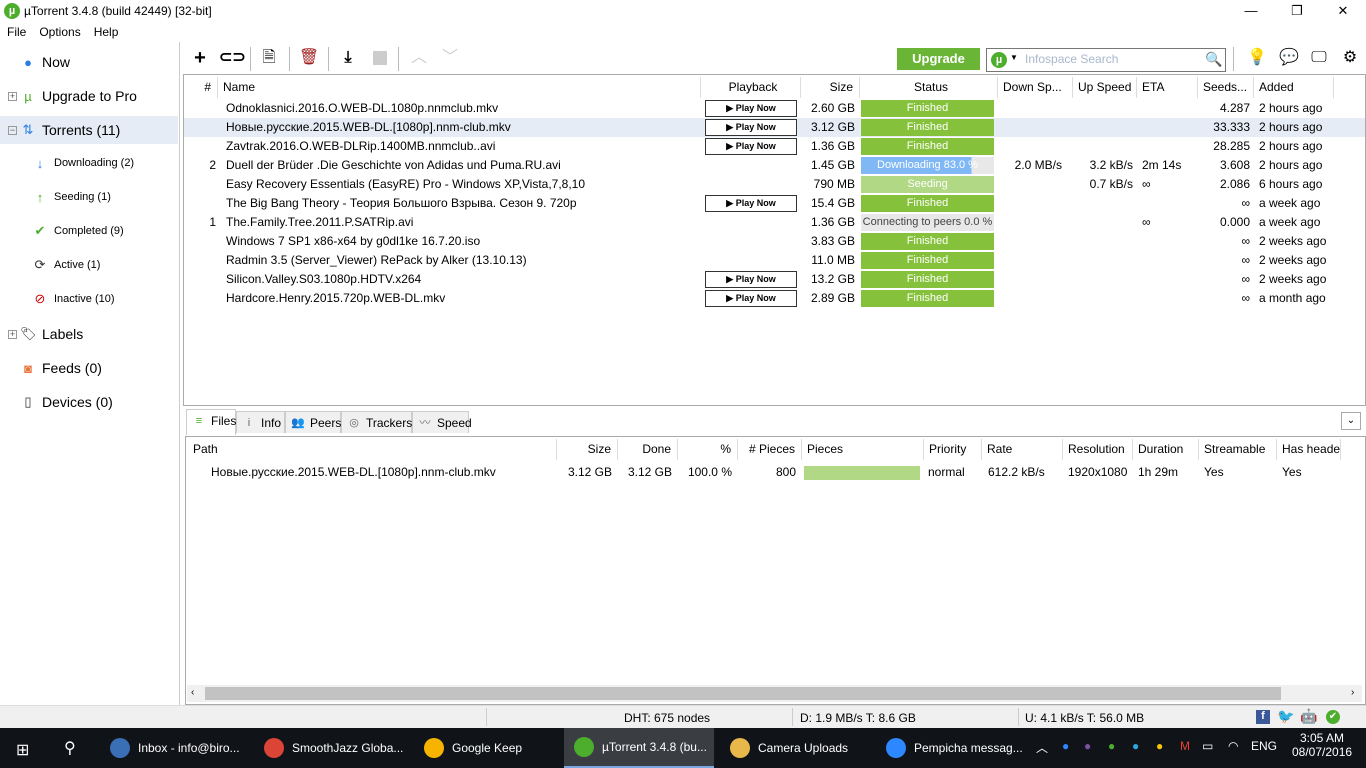  Describe the element at coordinates (12, 130) in the screenshot. I see `expand-toggle-icon: −` at that location.